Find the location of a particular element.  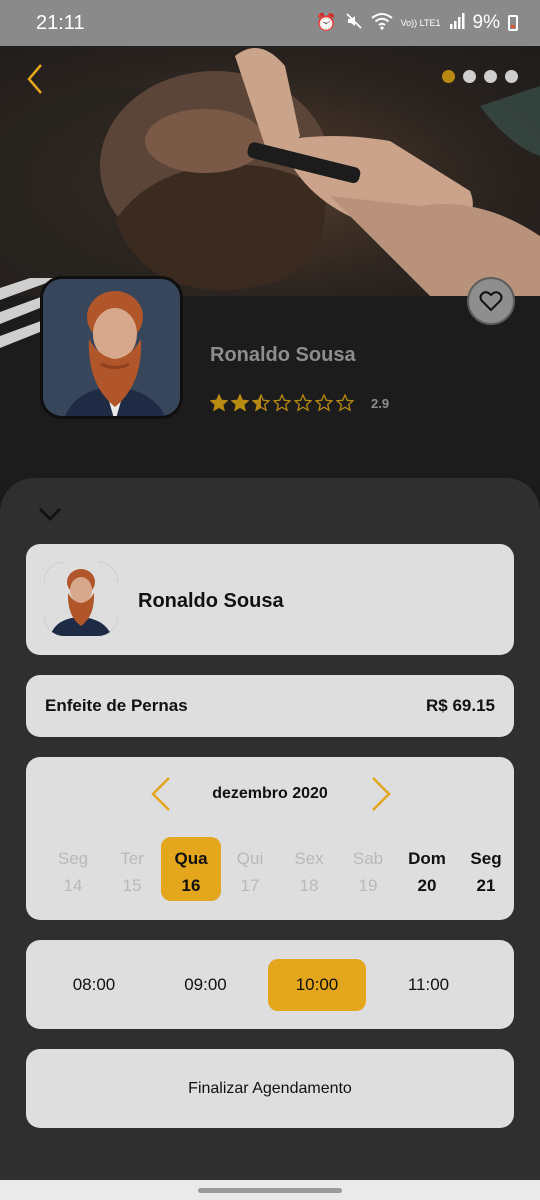

back-button is located at coordinates (35, 79).